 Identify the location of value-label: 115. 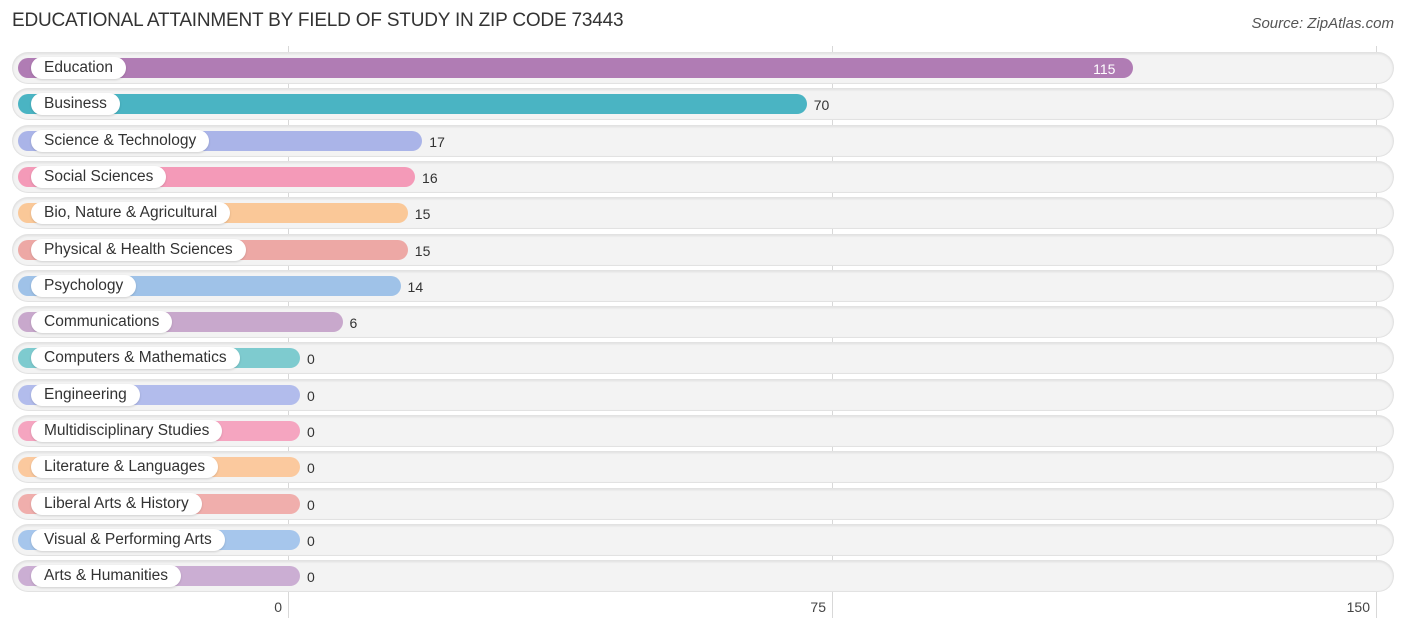
(1104, 69).